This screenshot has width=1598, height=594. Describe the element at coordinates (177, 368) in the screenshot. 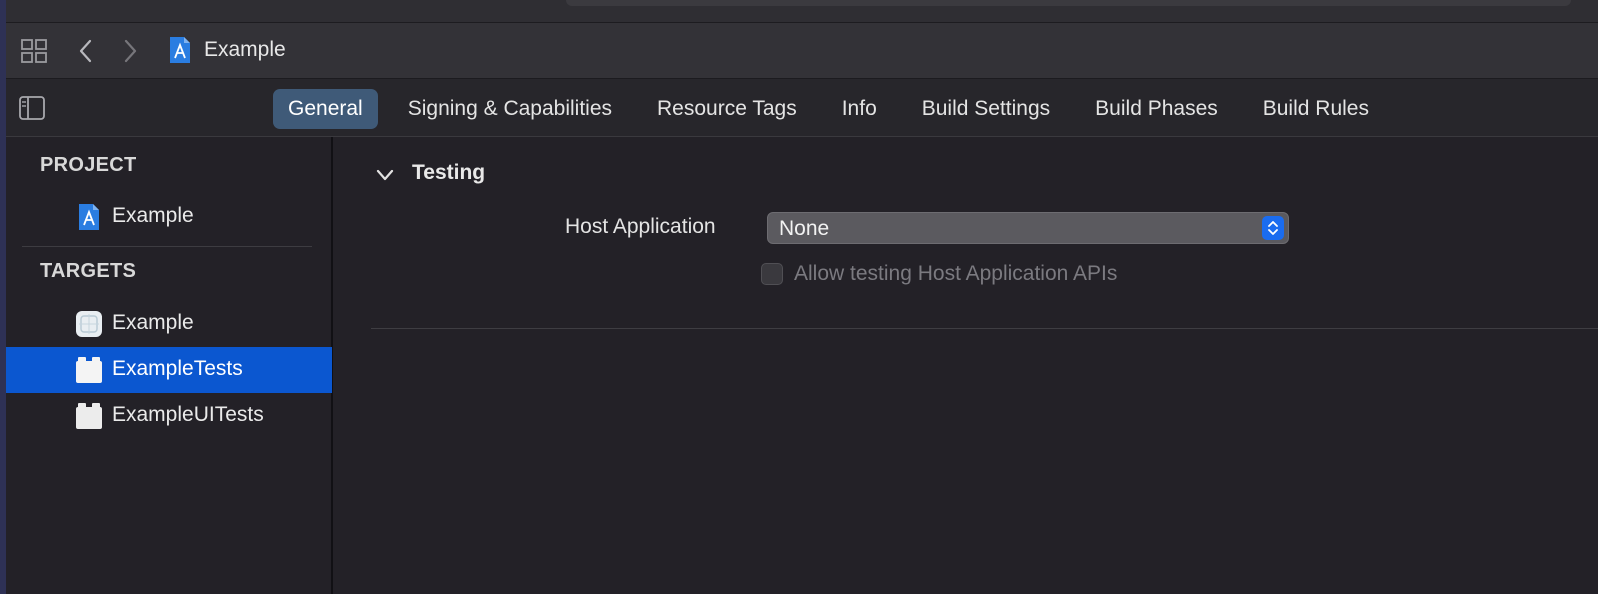

I see `sidebar-item-label: ExampleTests` at that location.